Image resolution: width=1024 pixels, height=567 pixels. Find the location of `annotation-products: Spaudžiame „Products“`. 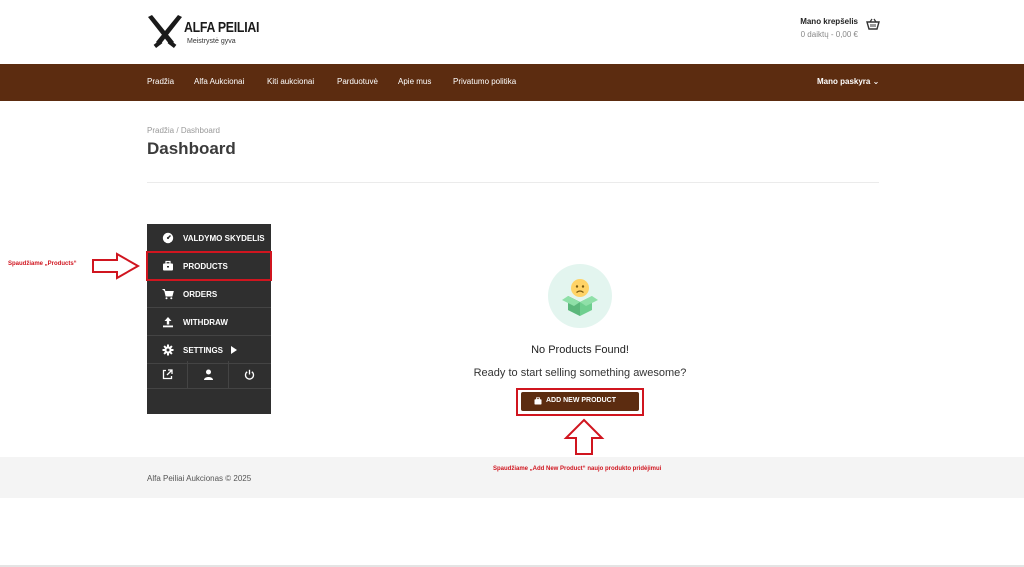

annotation-products: Spaudžiame „Products“ is located at coordinates (42, 264).